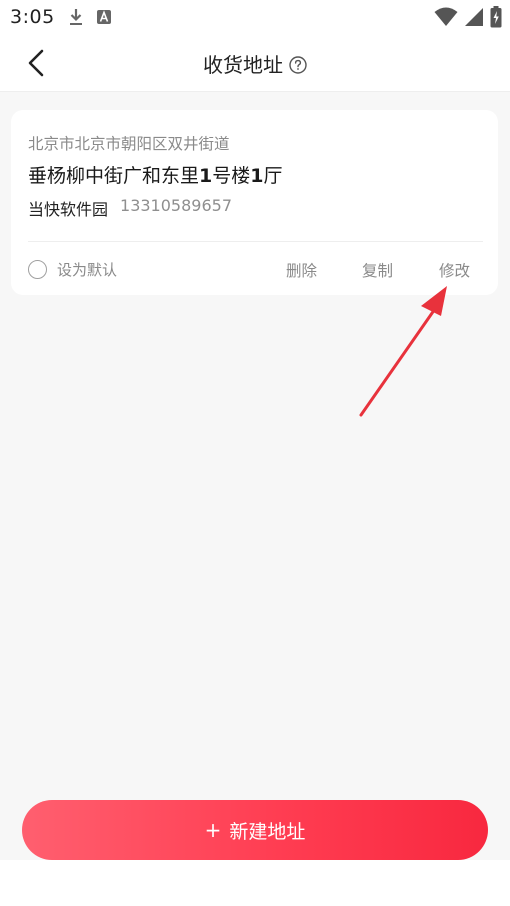 The height and width of the screenshot is (906, 510). Describe the element at coordinates (255, 883) in the screenshot. I see `bottom-safe-area` at that location.